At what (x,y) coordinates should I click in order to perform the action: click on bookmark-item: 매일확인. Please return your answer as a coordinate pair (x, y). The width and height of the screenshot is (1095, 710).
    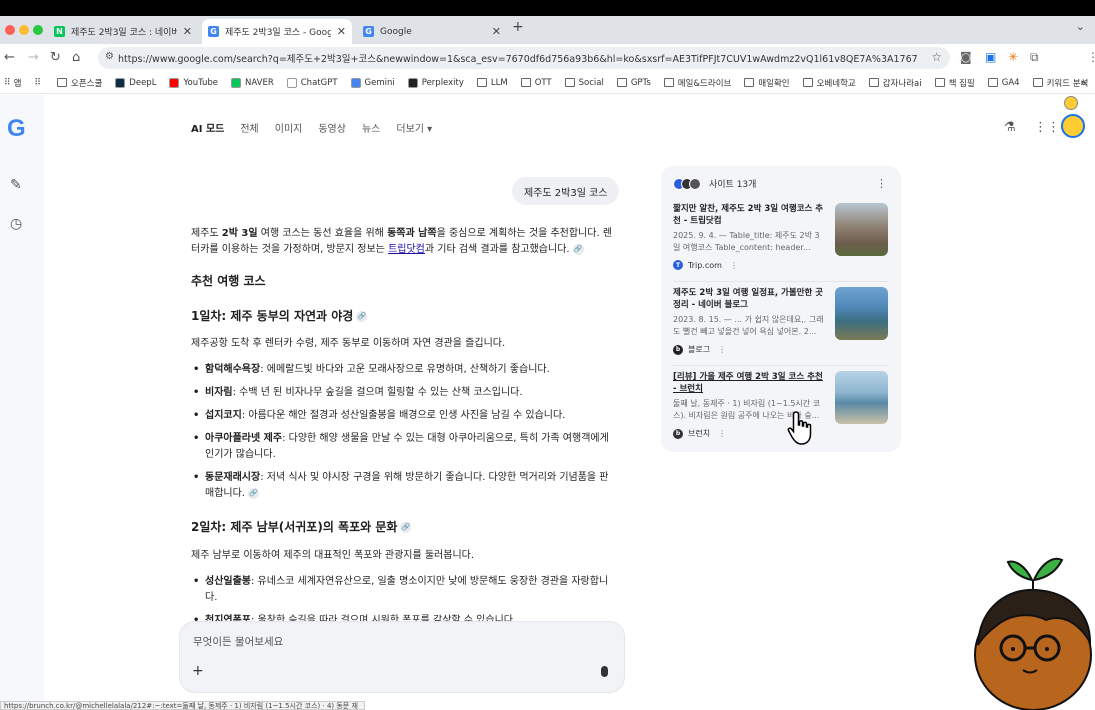
    Looking at the image, I should click on (767, 83).